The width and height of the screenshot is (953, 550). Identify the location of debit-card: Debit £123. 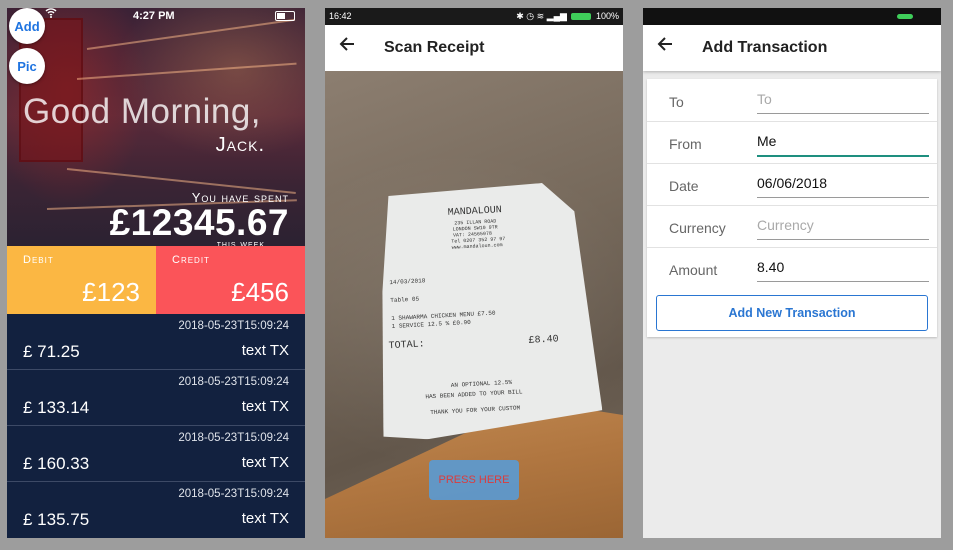
(81, 280).